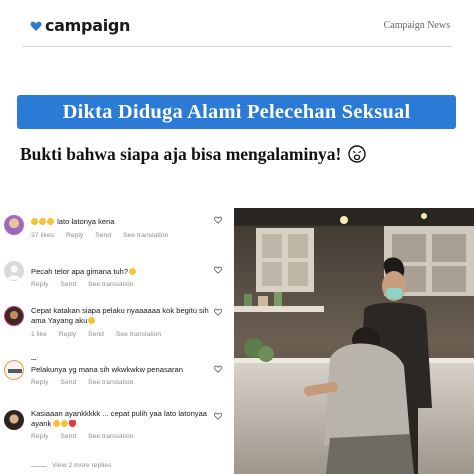 This screenshot has width=474, height=474. What do you see at coordinates (120, 272) in the screenshot?
I see `comment-text: Pecah telor apa gimana tuh?` at bounding box center [120, 272].